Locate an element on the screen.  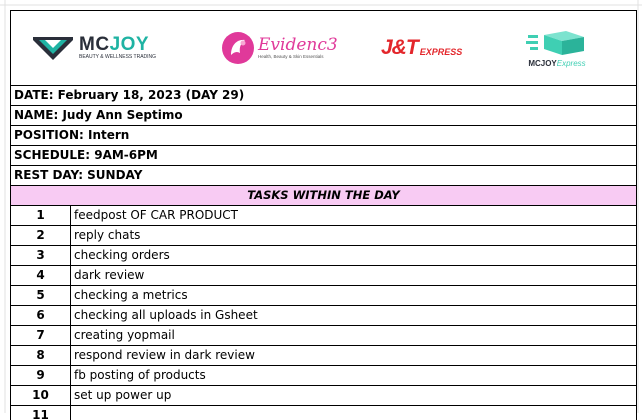
position-cell: POSITION: Intern is located at coordinates (323, 136).